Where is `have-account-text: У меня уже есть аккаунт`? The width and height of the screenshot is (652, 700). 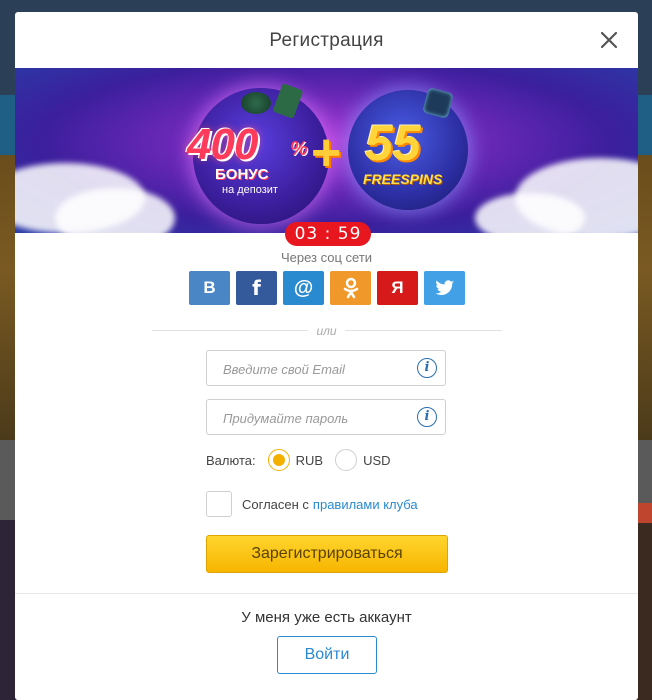
have-account-text: У меня уже есть аккаунт is located at coordinates (326, 617).